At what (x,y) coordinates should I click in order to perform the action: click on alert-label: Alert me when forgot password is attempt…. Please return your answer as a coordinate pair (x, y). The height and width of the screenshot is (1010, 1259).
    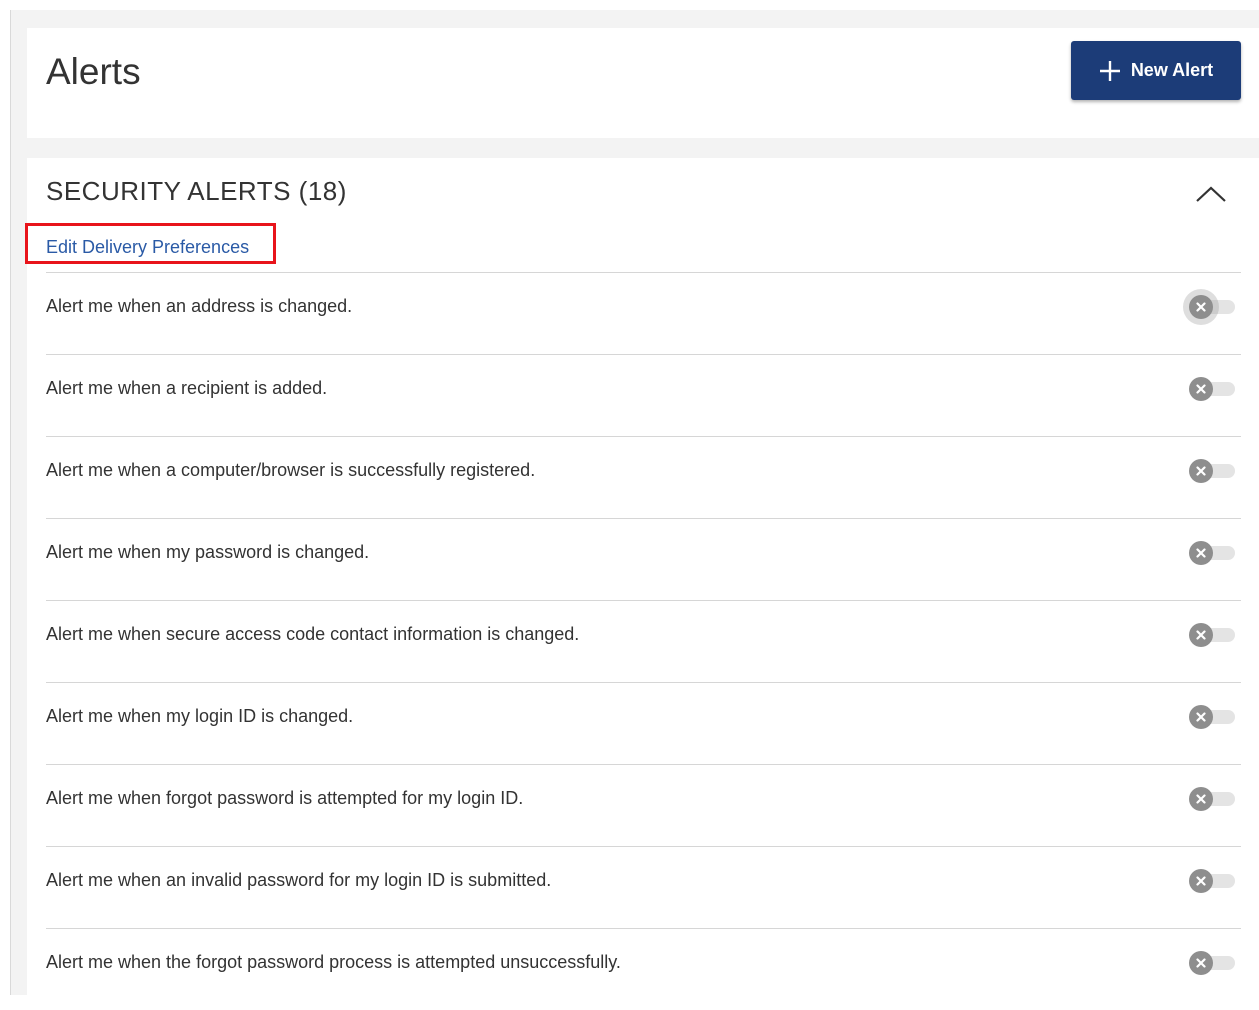
    Looking at the image, I should click on (285, 798).